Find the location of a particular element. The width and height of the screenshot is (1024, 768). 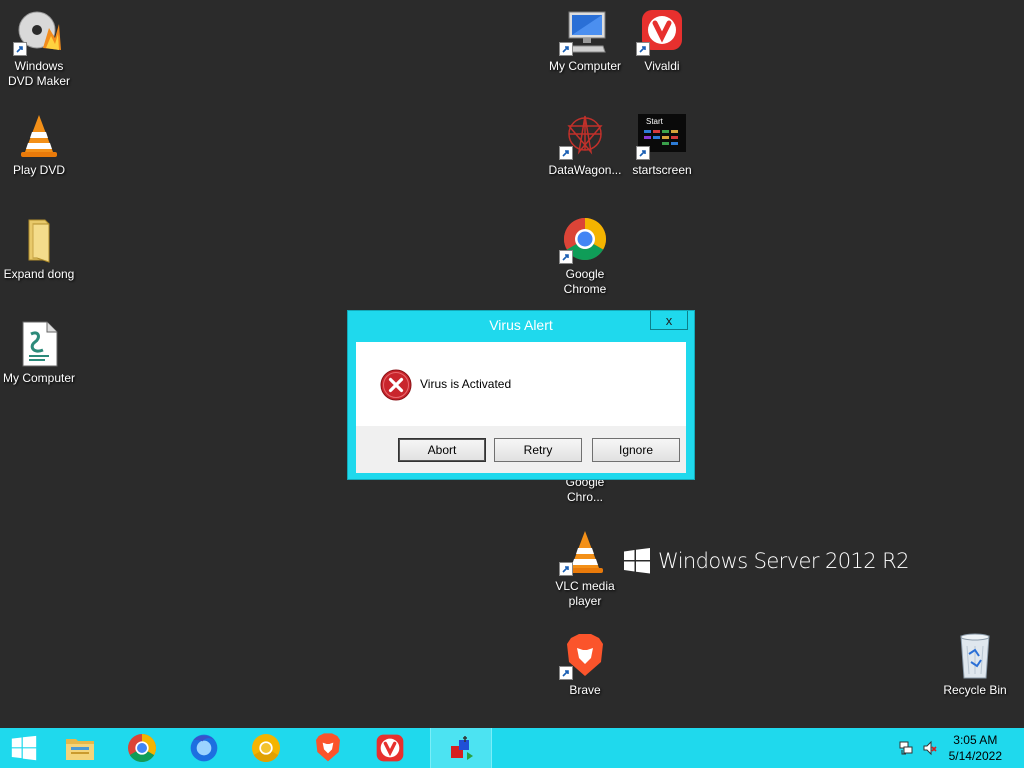

script-file-icon is located at coordinates (39, 344).